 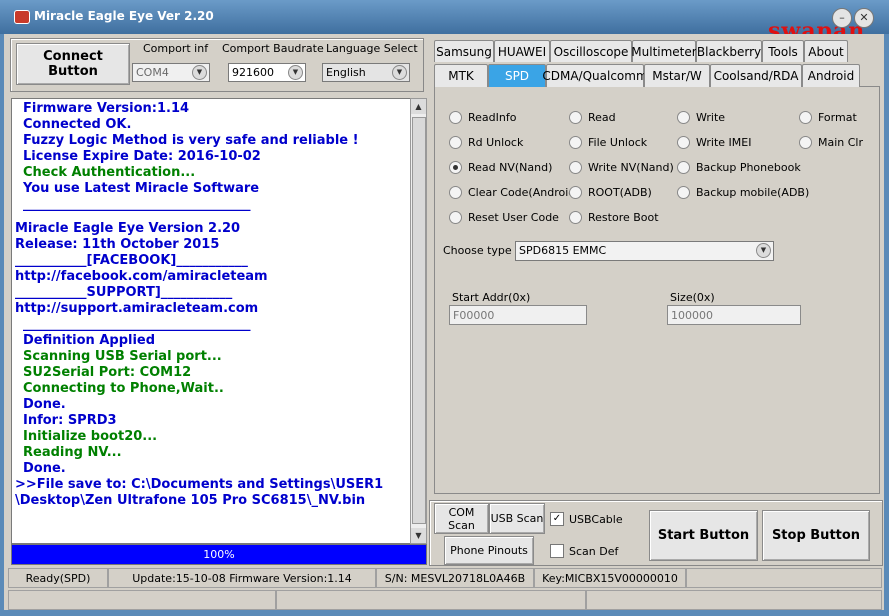 I want to click on checkbox-empty-icon, so click(x=557, y=551).